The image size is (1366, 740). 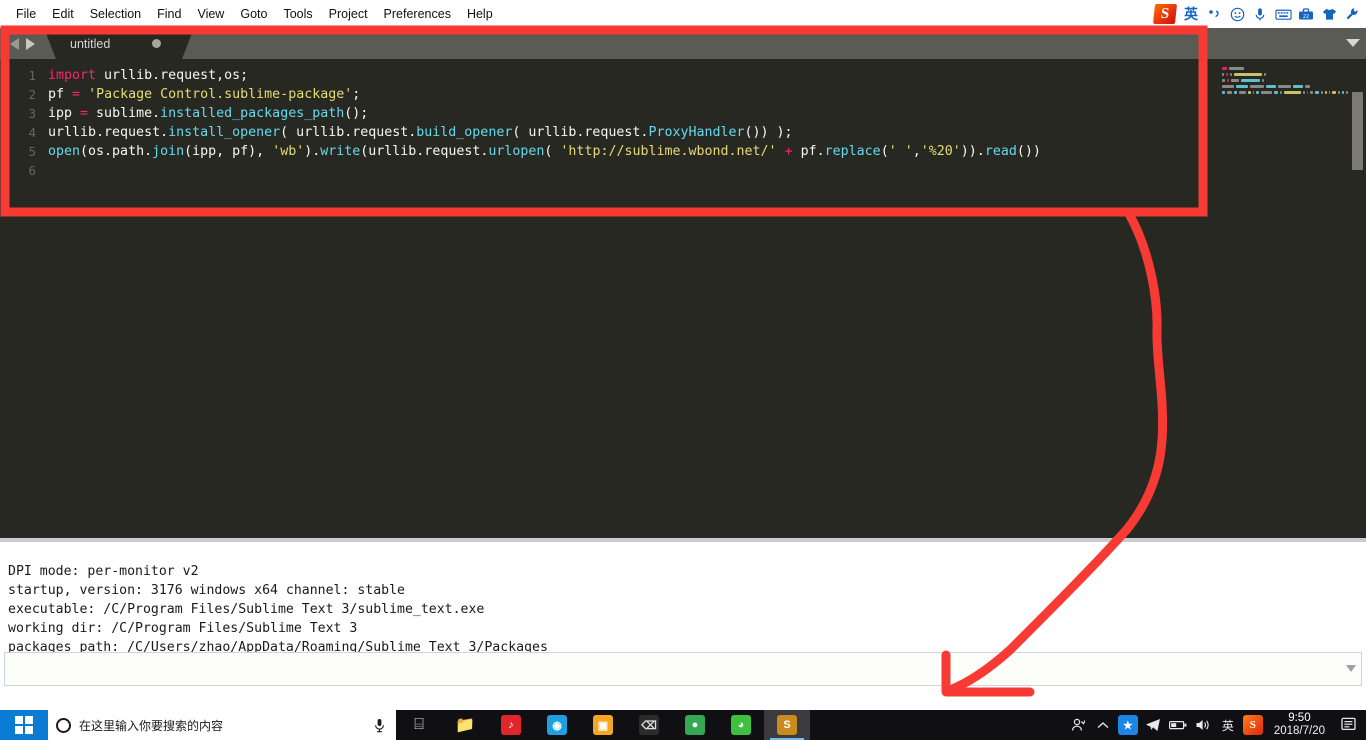 I want to click on taskbar-search-box: 在这里输入你要搜索的内容, so click(x=222, y=725).